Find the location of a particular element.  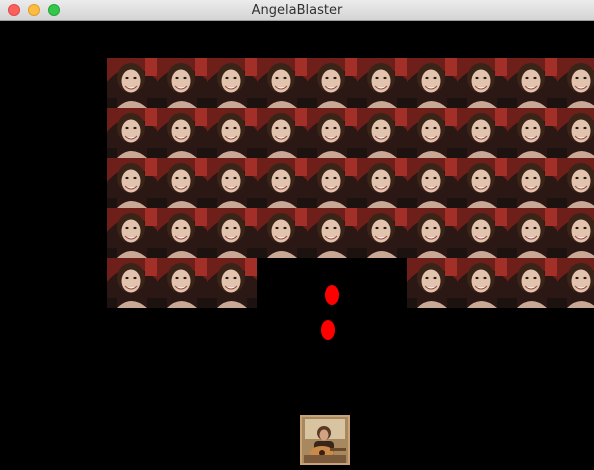

player-ship is located at coordinates (325, 440).